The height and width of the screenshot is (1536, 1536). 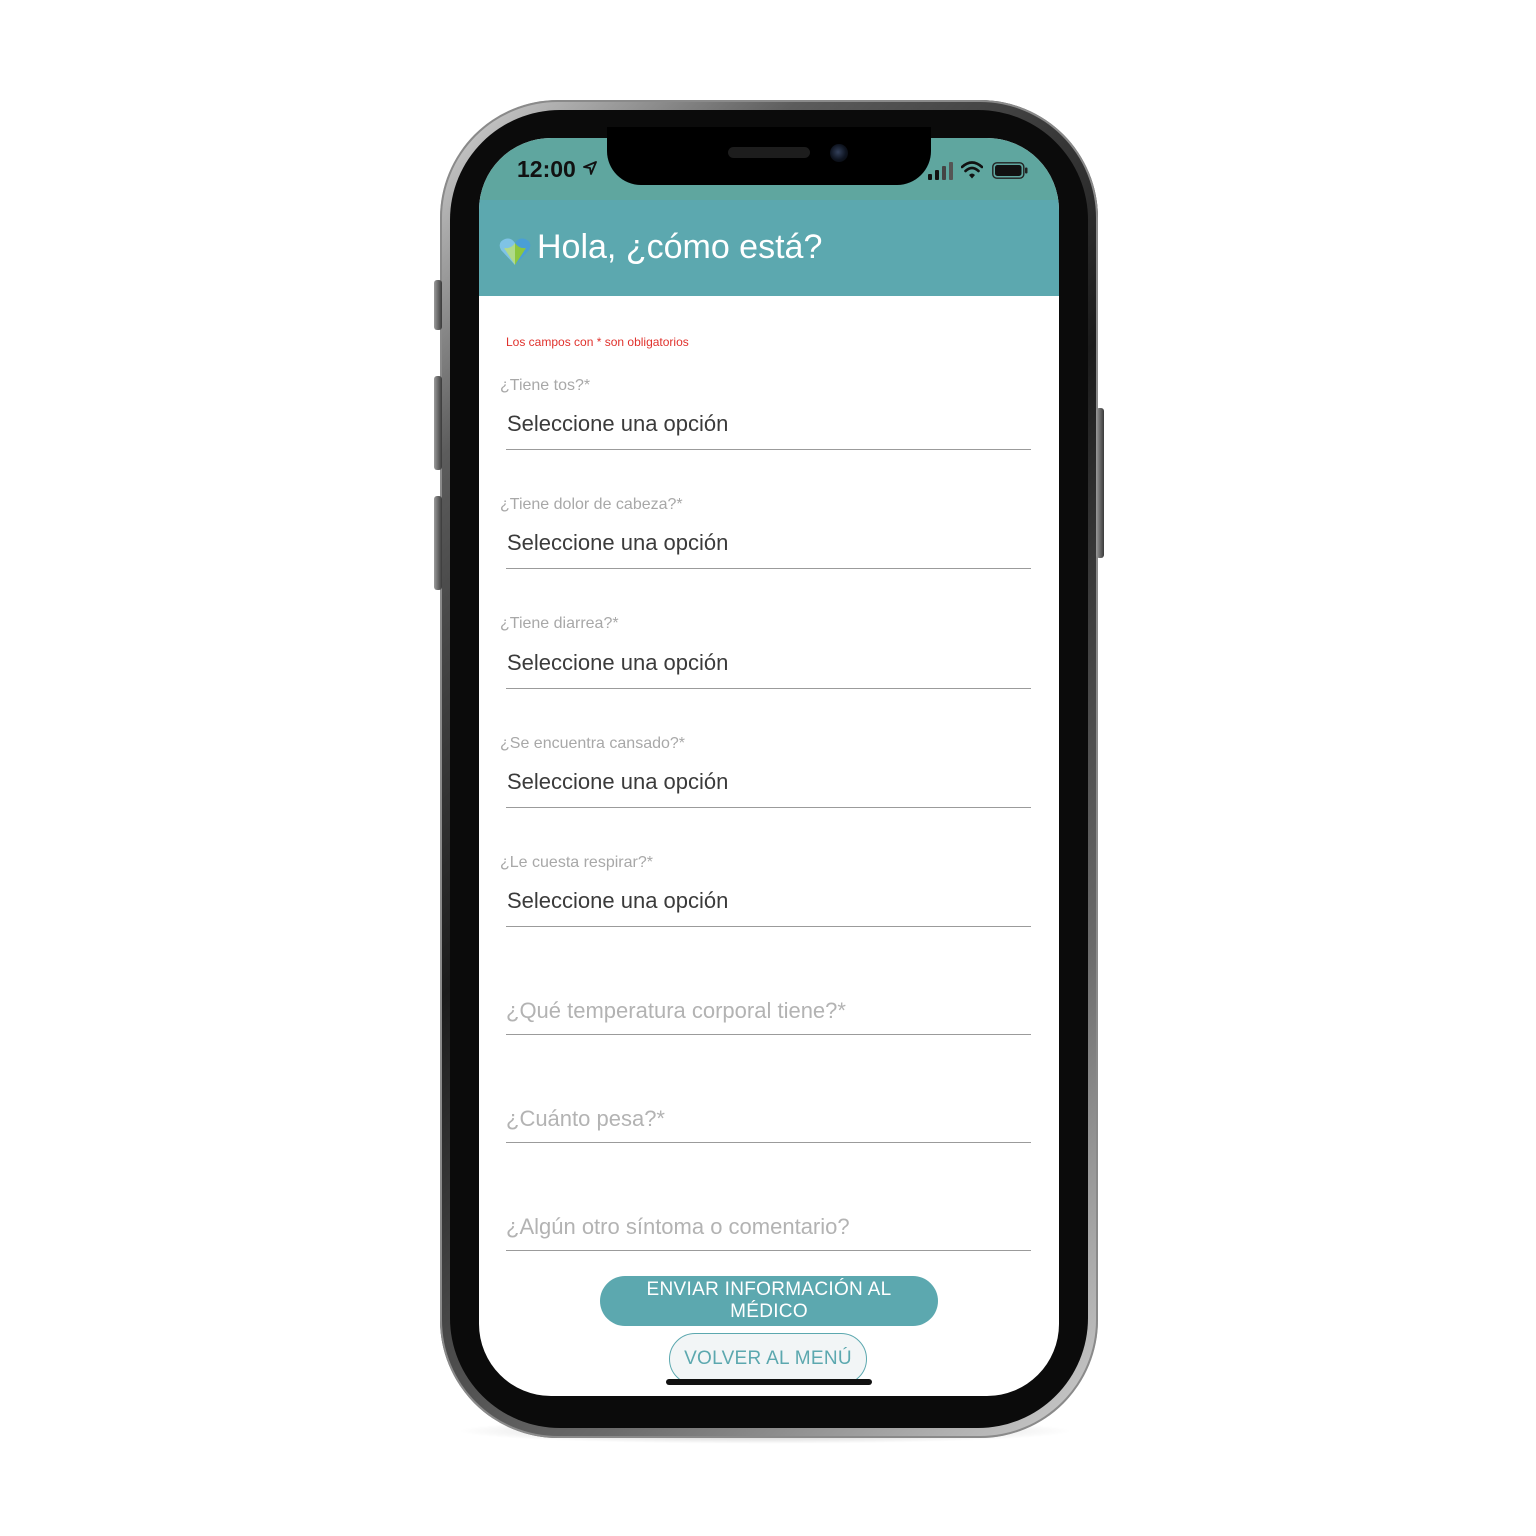 What do you see at coordinates (591, 504) in the screenshot?
I see `headache-question-label: ¿Tiene dolor de cabeza?*` at bounding box center [591, 504].